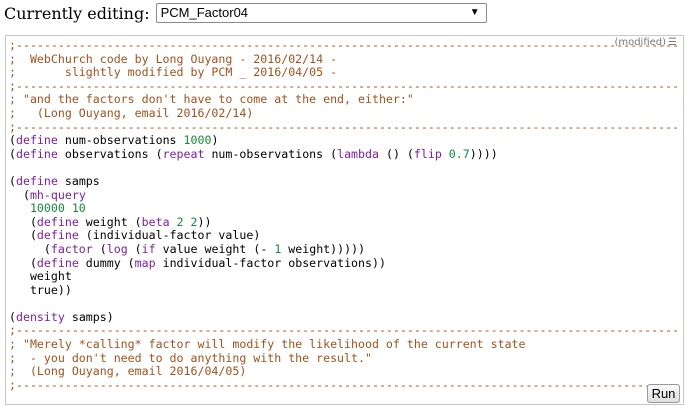 The image size is (690, 409). I want to click on code-token: )))), so click(483, 154).